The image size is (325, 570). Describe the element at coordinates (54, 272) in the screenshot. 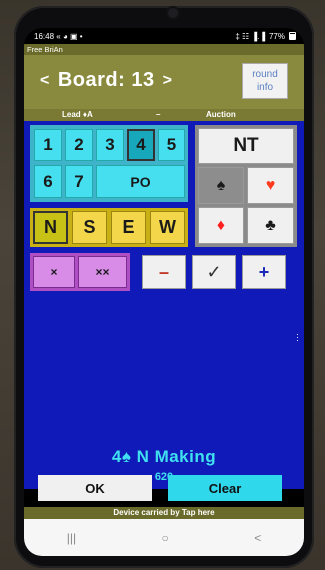

I see `double-button: ×` at that location.